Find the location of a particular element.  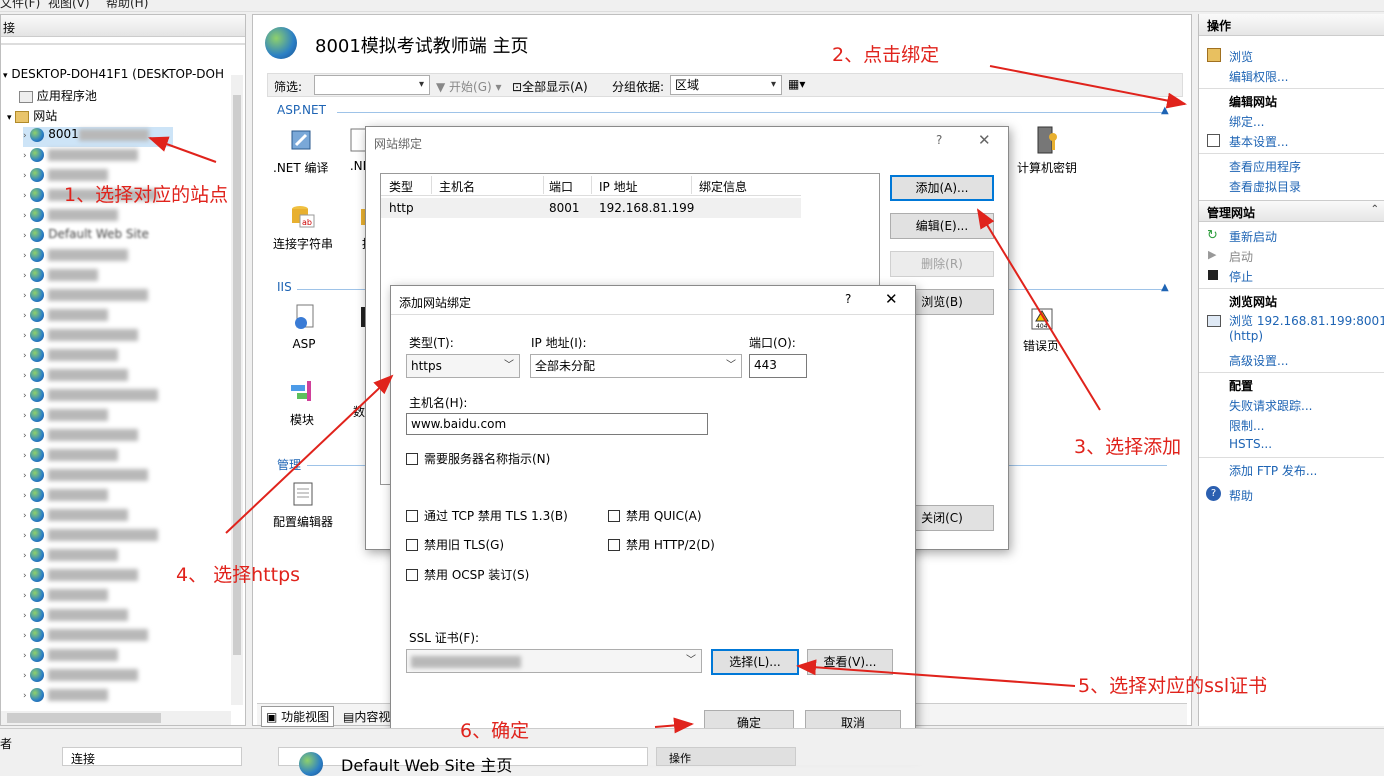

annotation-4: 4、 选择https is located at coordinates (238, 575).